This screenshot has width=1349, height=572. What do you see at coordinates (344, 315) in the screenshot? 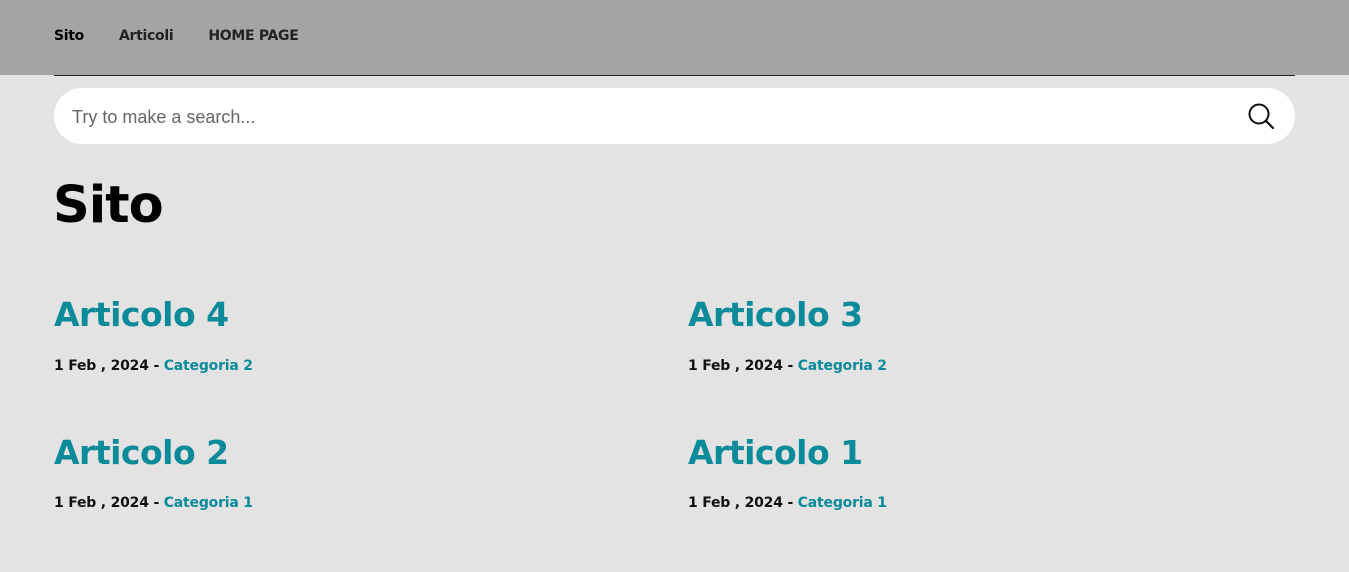
I see `article-title: Articolo 4` at bounding box center [344, 315].